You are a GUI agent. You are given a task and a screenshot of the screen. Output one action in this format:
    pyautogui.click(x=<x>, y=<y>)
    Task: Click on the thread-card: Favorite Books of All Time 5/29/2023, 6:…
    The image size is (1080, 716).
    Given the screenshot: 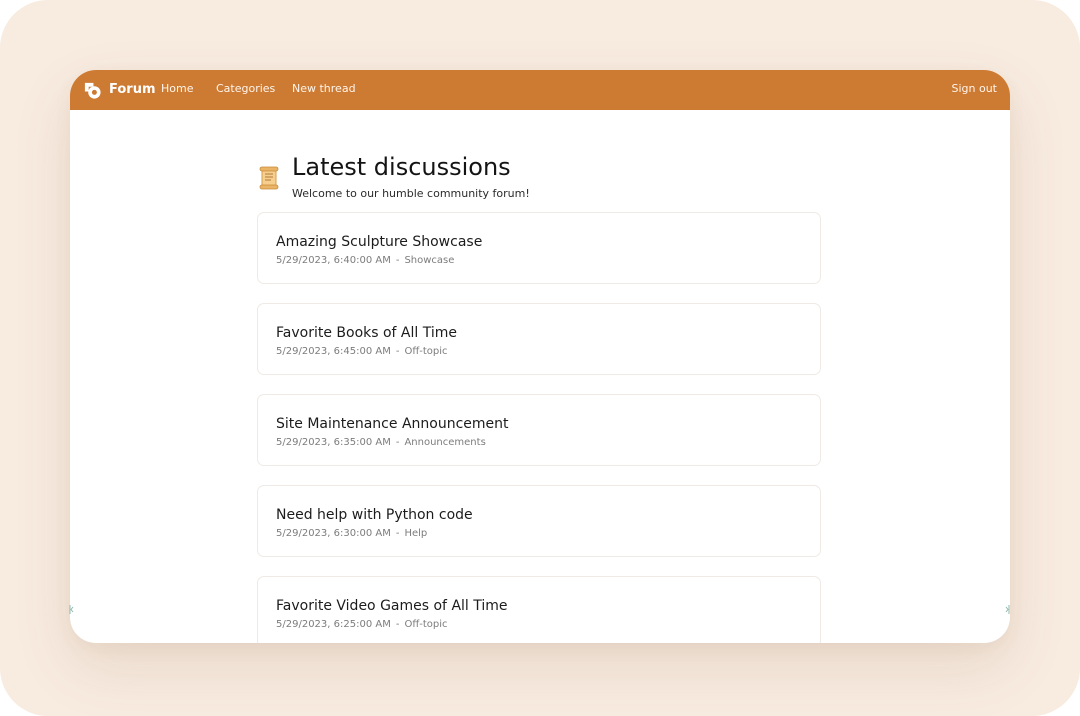 What is the action you would take?
    pyautogui.click(x=539, y=339)
    